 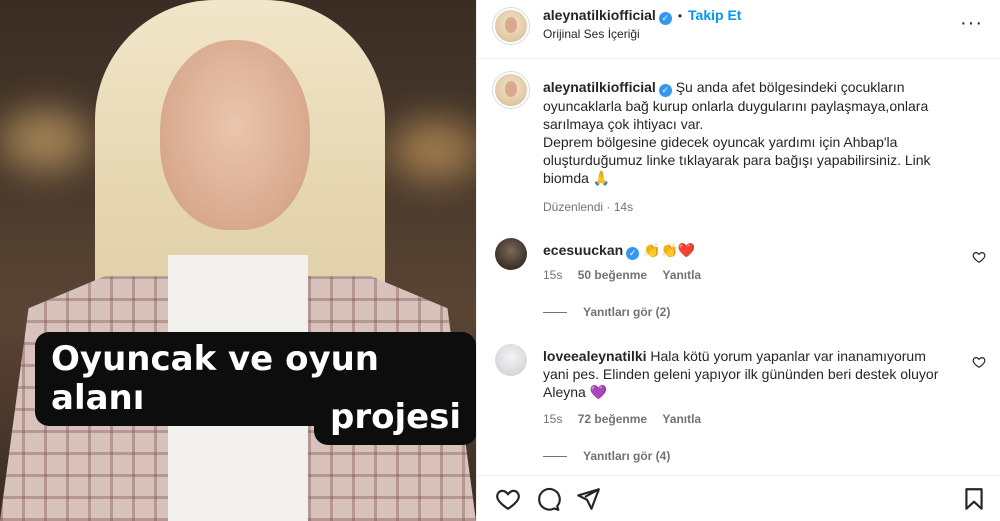 I want to click on video-caption-line2: projesi, so click(x=395, y=418).